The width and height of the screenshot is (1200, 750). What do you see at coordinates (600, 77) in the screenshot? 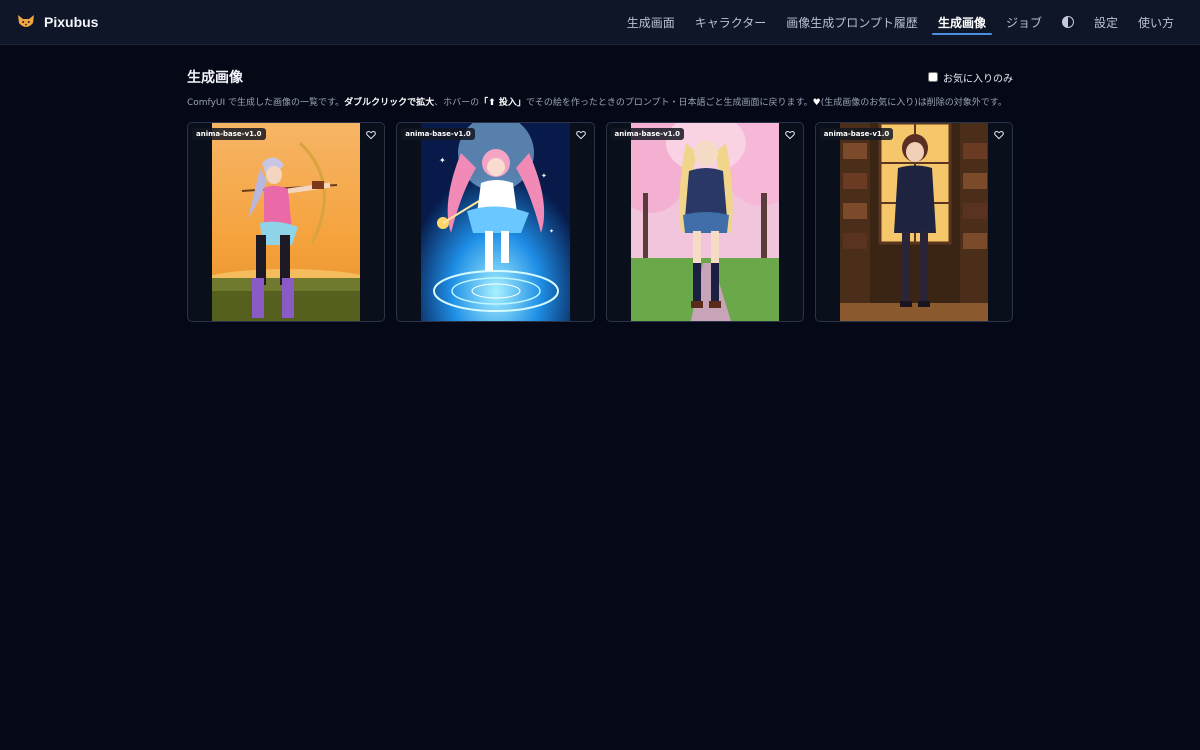
I see `title-row: 生成画像 お気に入りのみ` at bounding box center [600, 77].